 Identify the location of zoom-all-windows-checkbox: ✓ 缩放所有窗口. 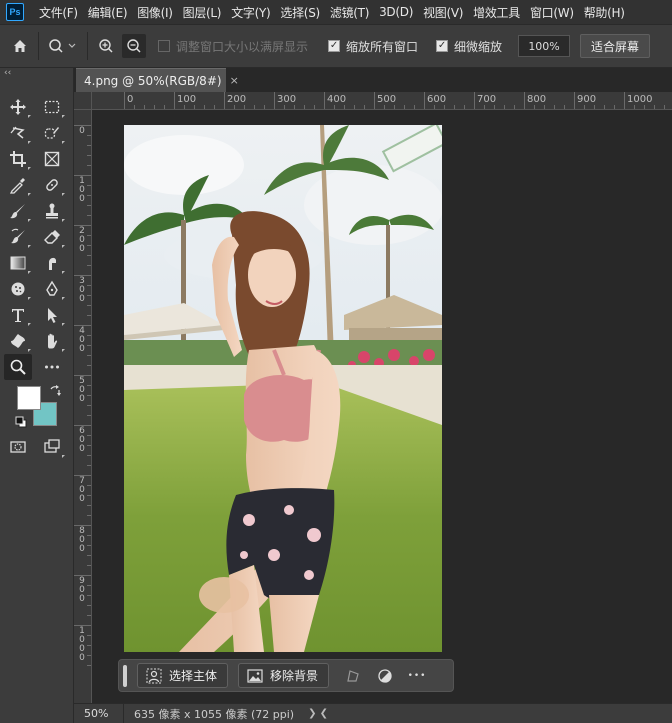
(373, 46).